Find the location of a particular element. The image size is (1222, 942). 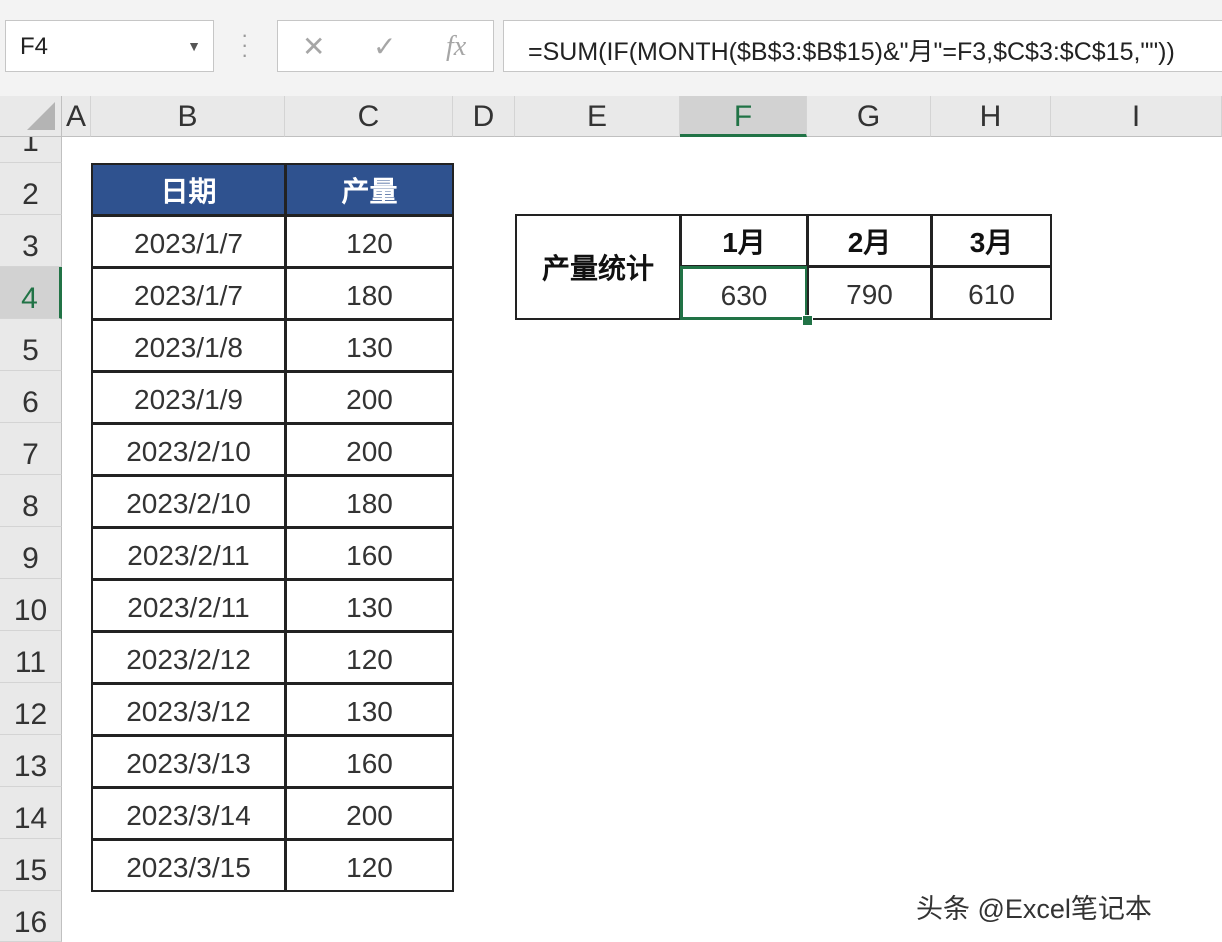

header-output: 产量 is located at coordinates (369, 189).